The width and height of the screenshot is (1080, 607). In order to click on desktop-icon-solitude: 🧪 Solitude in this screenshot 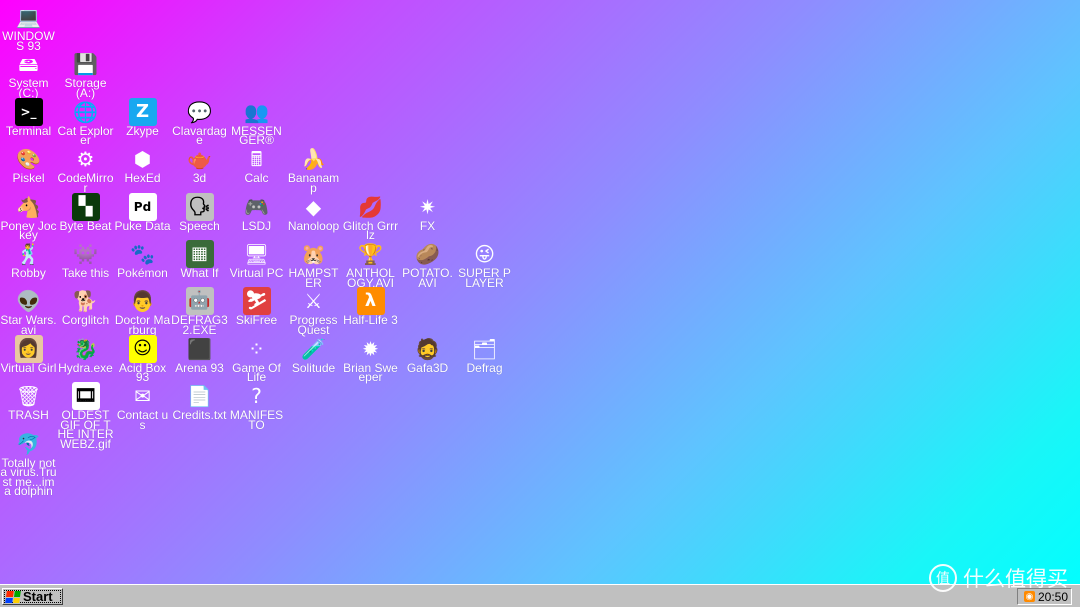, I will do `click(313, 354)`.